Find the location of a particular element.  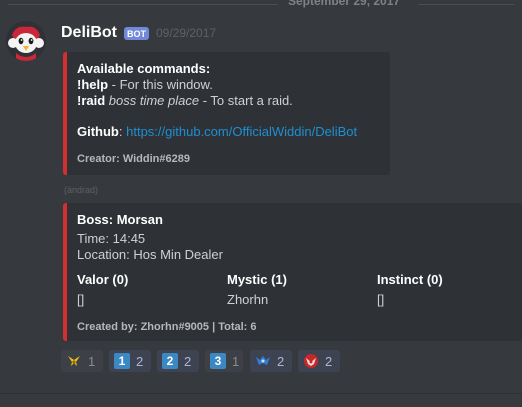

embed-title: Available commands: is located at coordinates (144, 68).